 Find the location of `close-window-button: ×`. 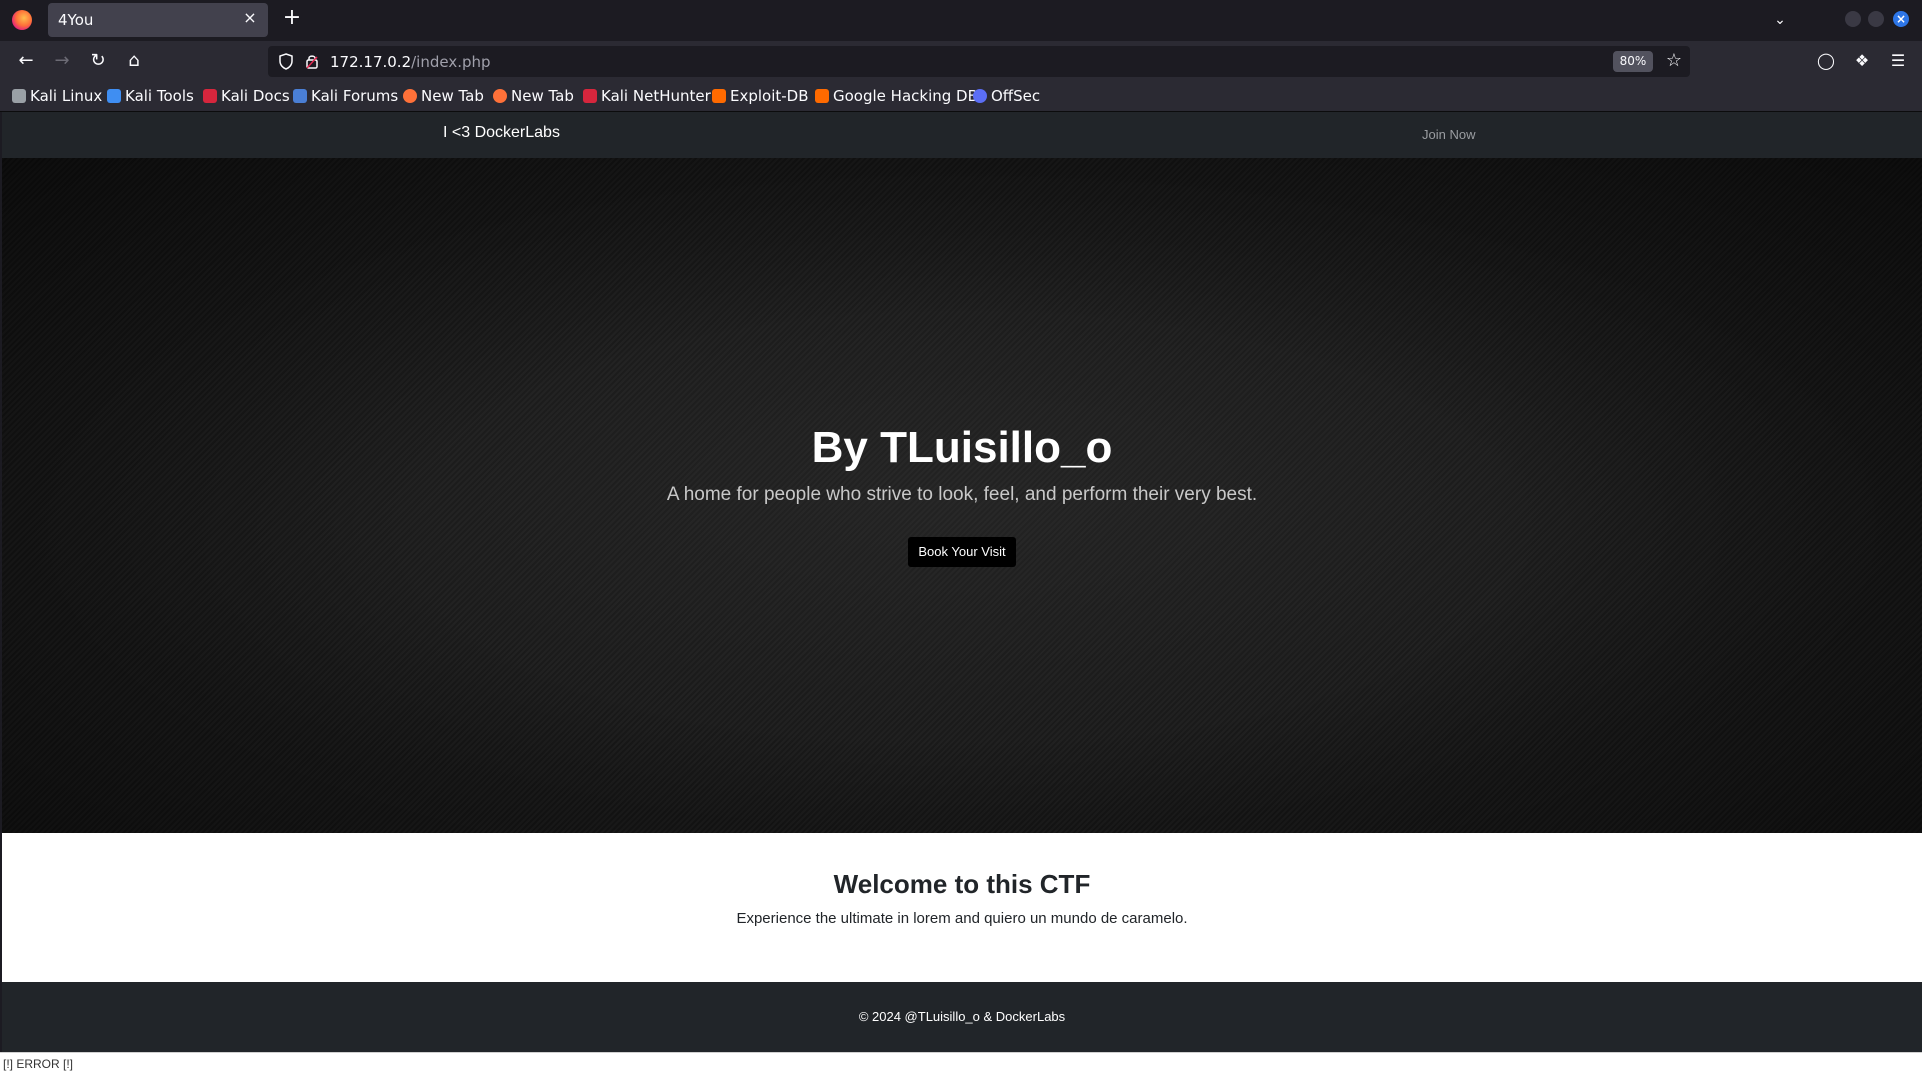

close-window-button: × is located at coordinates (1901, 19).